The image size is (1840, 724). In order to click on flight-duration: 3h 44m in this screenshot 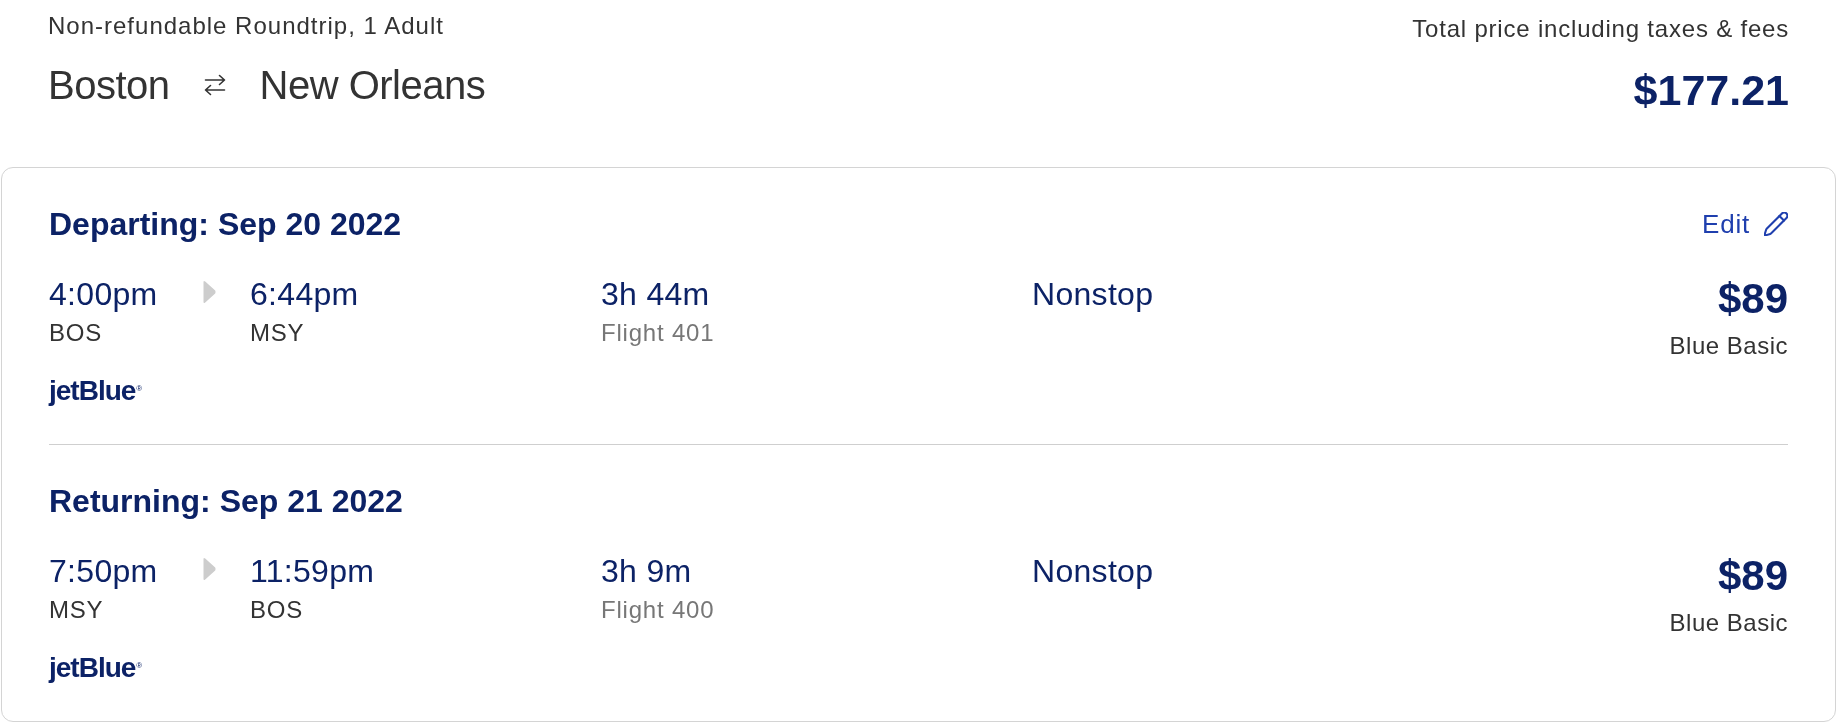, I will do `click(655, 294)`.